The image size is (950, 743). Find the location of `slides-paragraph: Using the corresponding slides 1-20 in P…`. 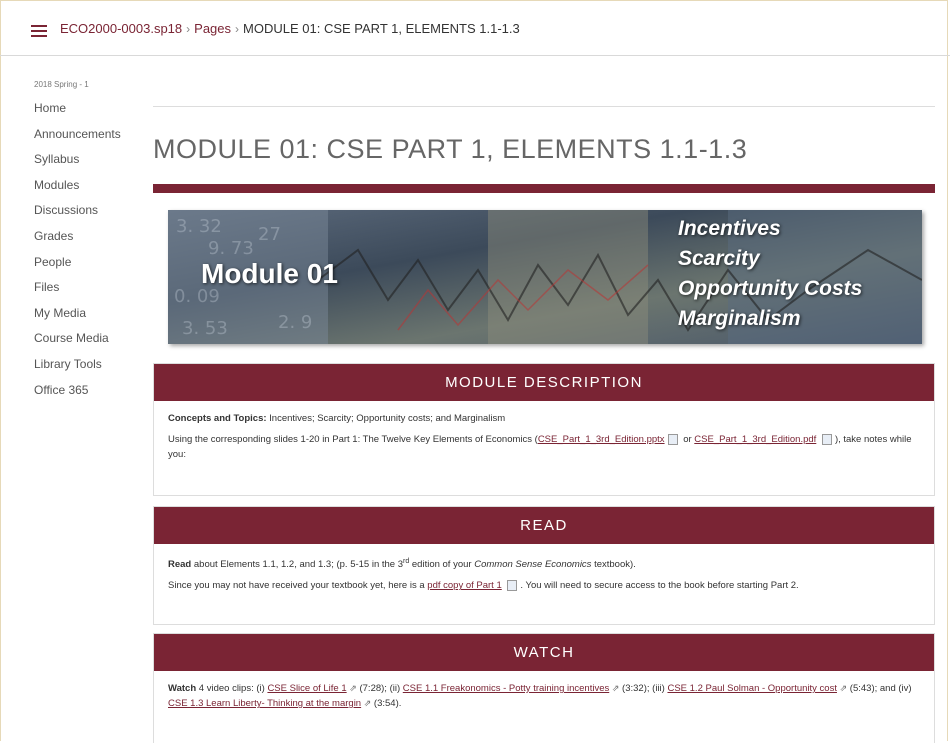

slides-paragraph: Using the corresponding slides 1-20 in P… is located at coordinates (544, 447).